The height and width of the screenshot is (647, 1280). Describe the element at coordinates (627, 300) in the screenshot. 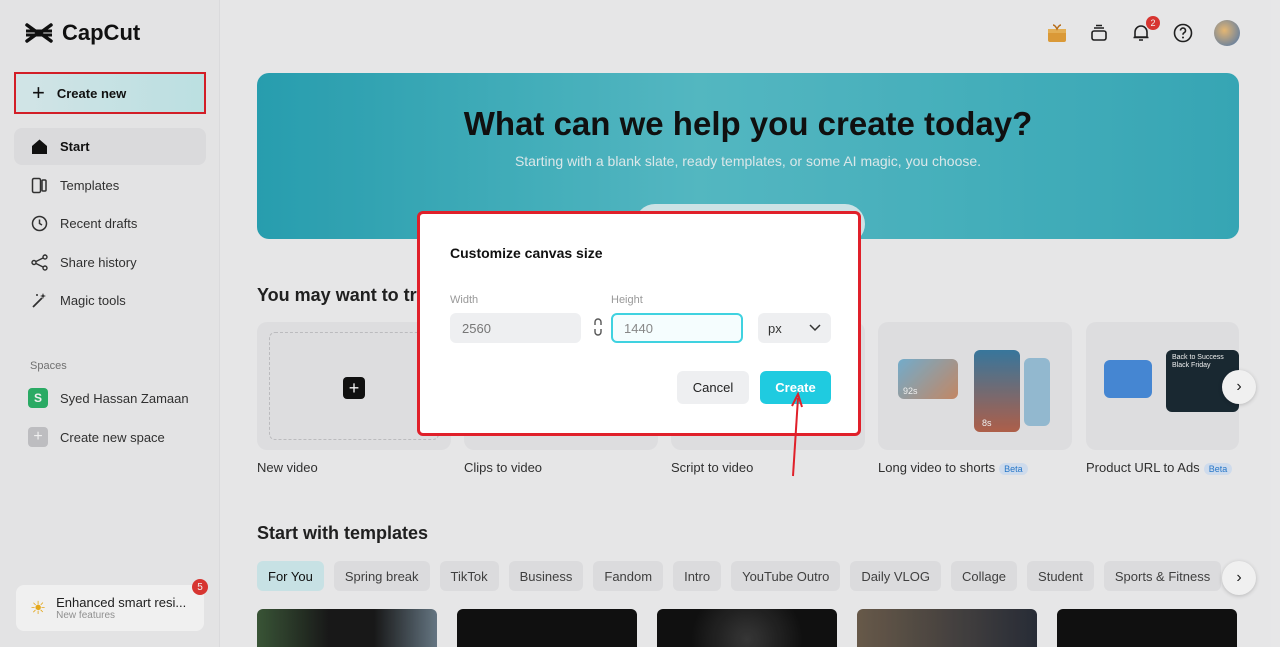

I see `height-label: Height` at that location.